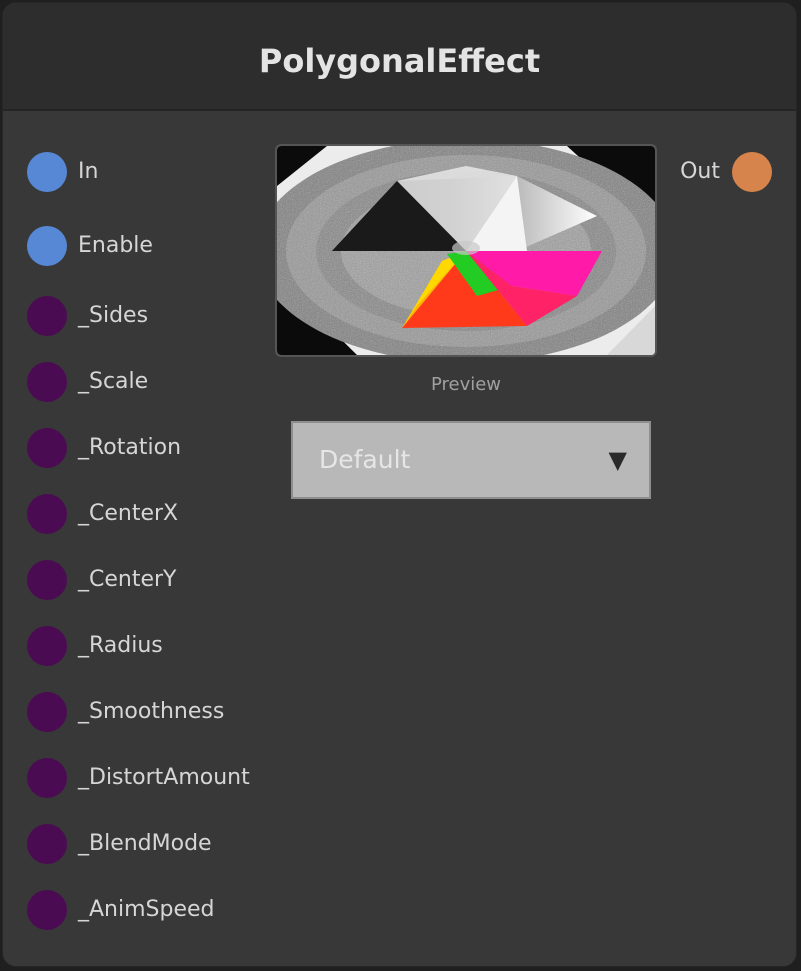  Describe the element at coordinates (47, 646) in the screenshot. I see `port-connector-radius` at that location.